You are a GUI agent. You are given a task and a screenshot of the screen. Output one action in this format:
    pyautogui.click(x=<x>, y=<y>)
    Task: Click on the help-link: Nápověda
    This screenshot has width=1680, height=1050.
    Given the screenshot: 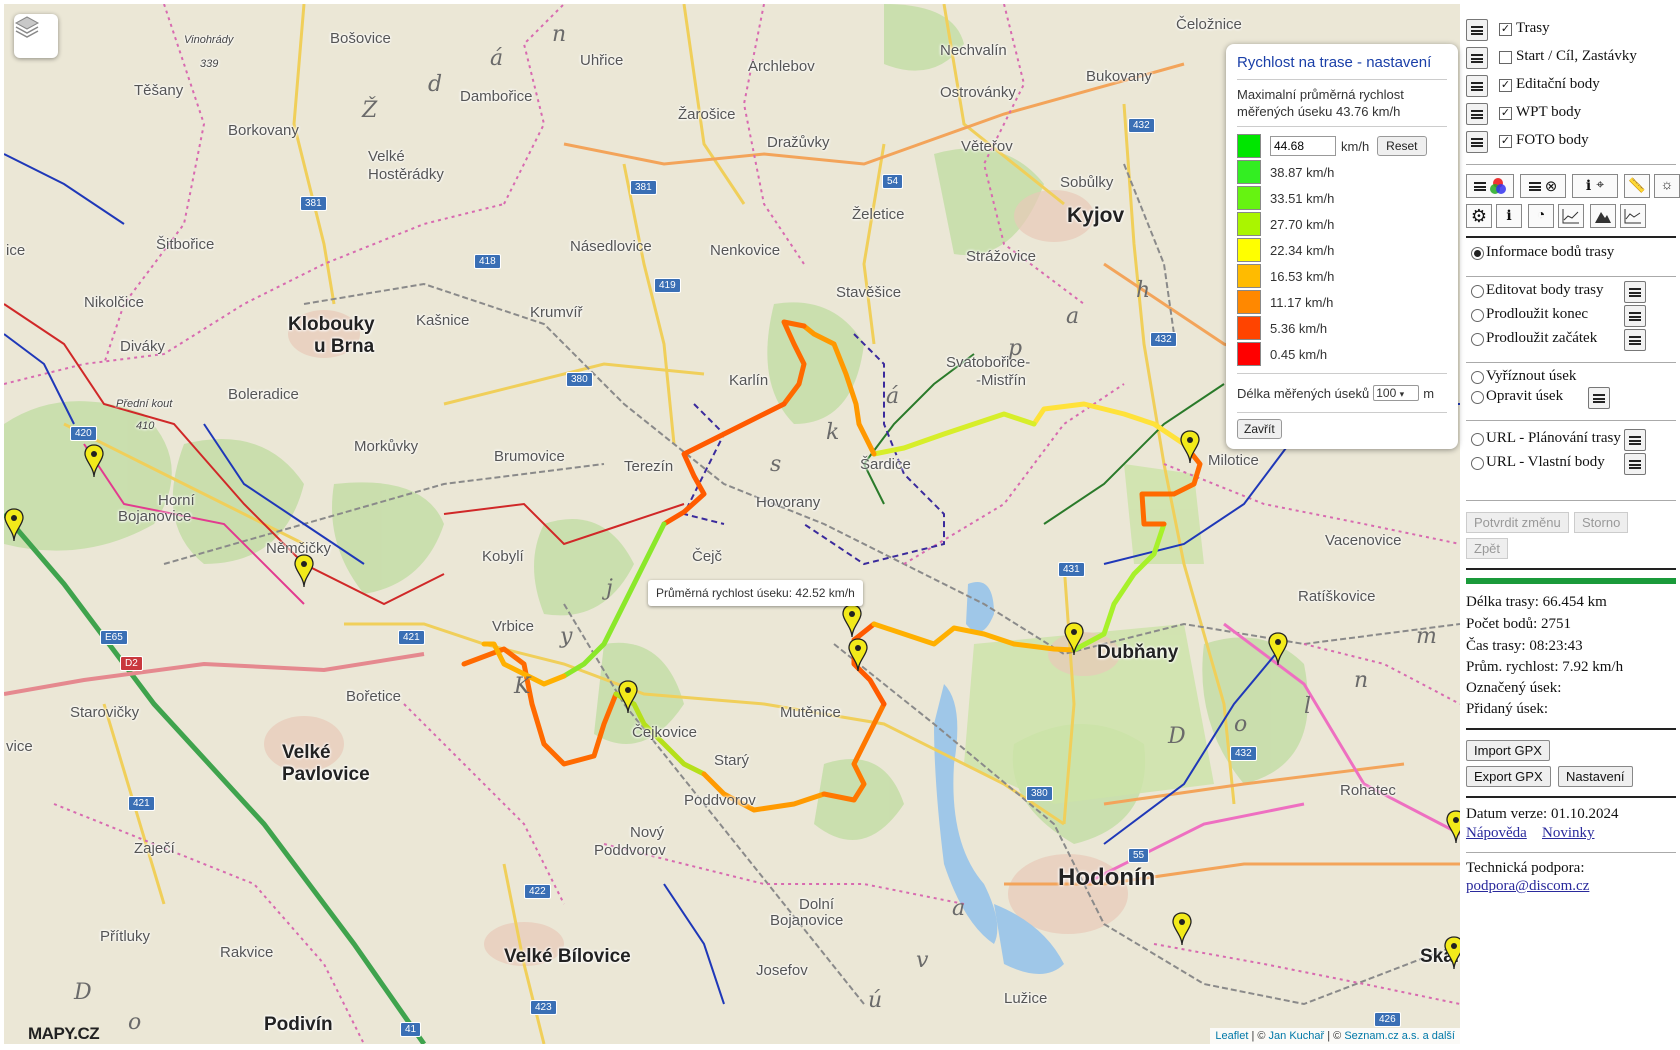 What is the action you would take?
    pyautogui.click(x=1496, y=833)
    